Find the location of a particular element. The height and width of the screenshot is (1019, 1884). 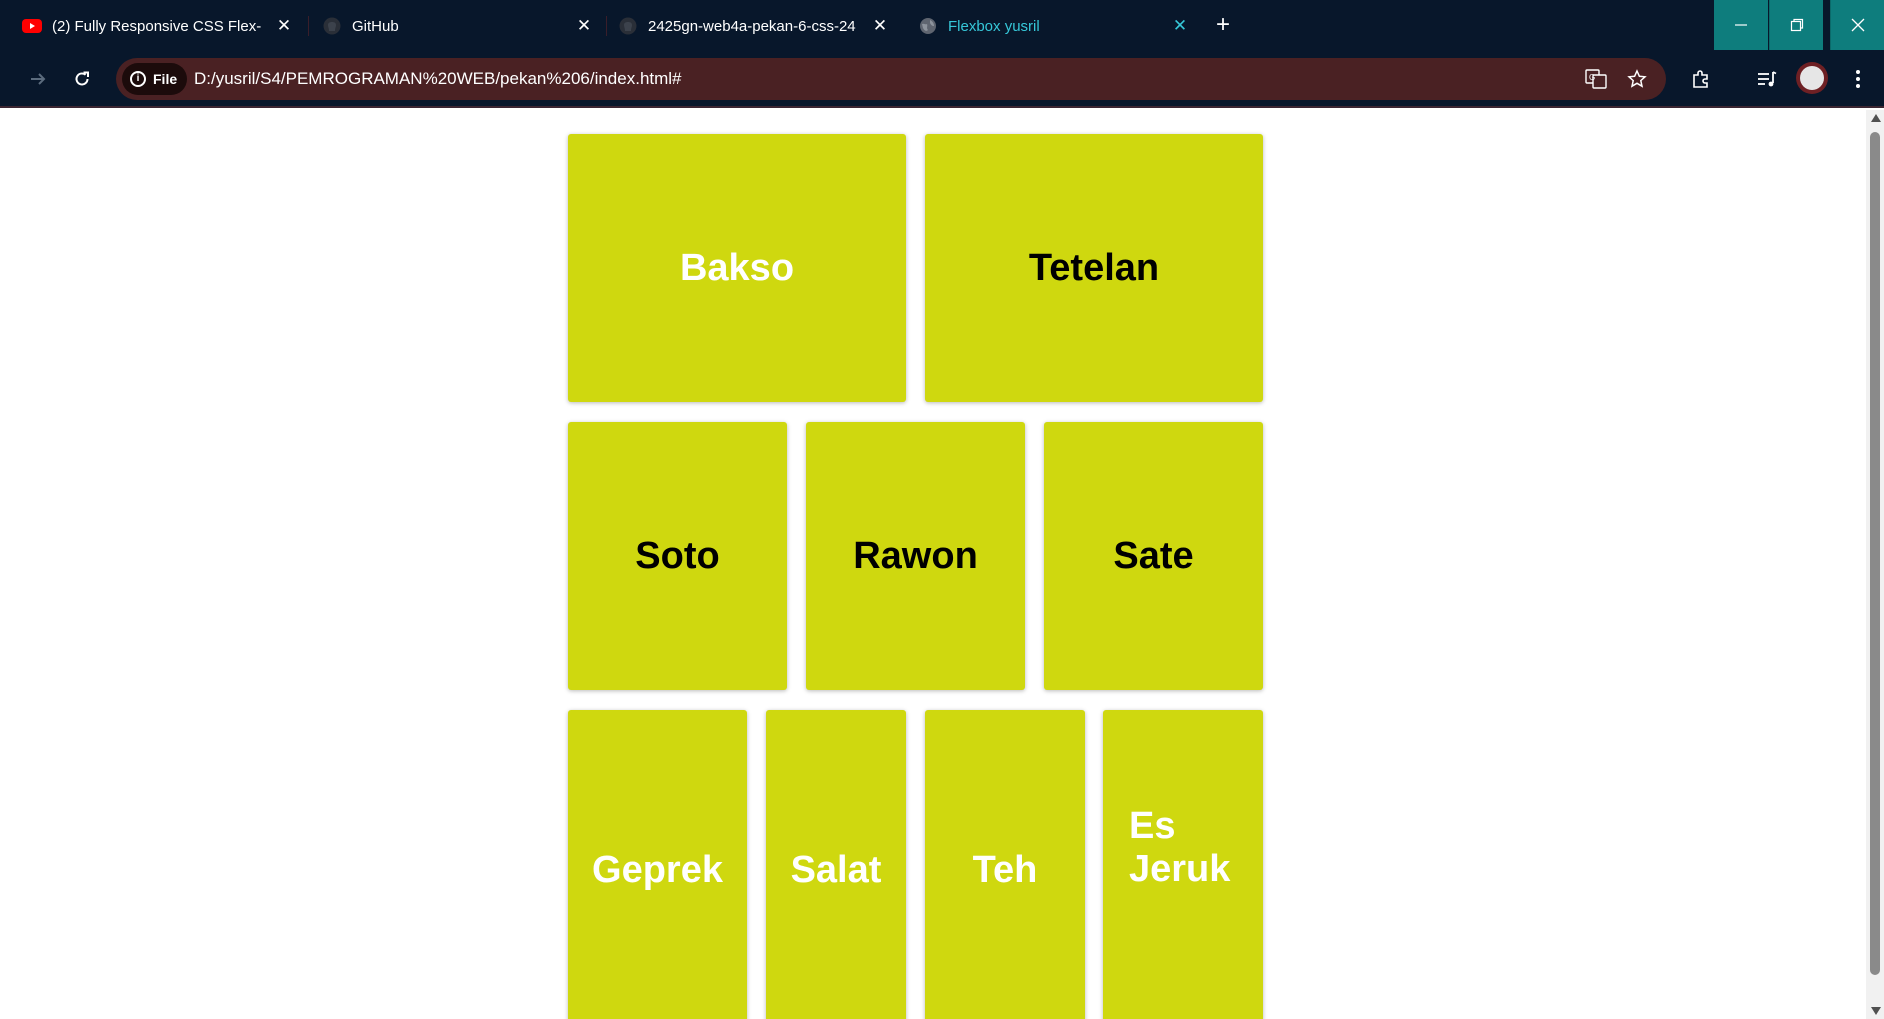

tab-title: 2425gn-web4a-pekan-6-css-24 is located at coordinates (752, 26).